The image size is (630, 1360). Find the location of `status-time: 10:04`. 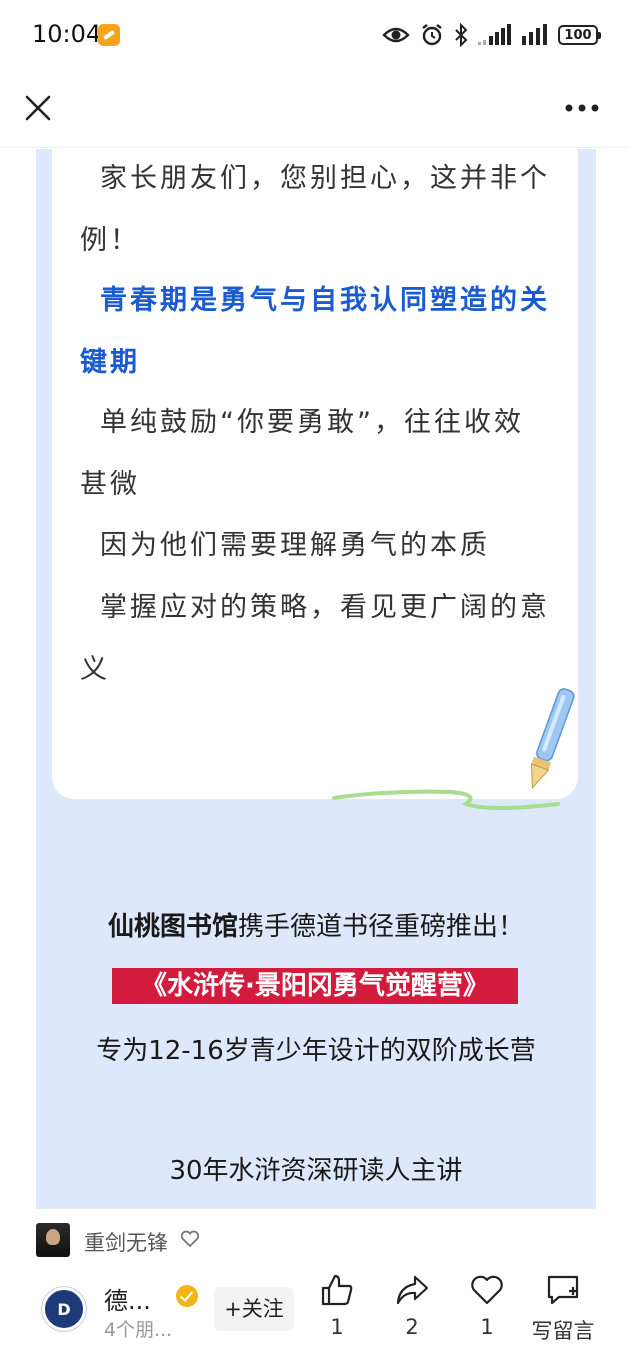

status-time: 10:04 is located at coordinates (67, 34).